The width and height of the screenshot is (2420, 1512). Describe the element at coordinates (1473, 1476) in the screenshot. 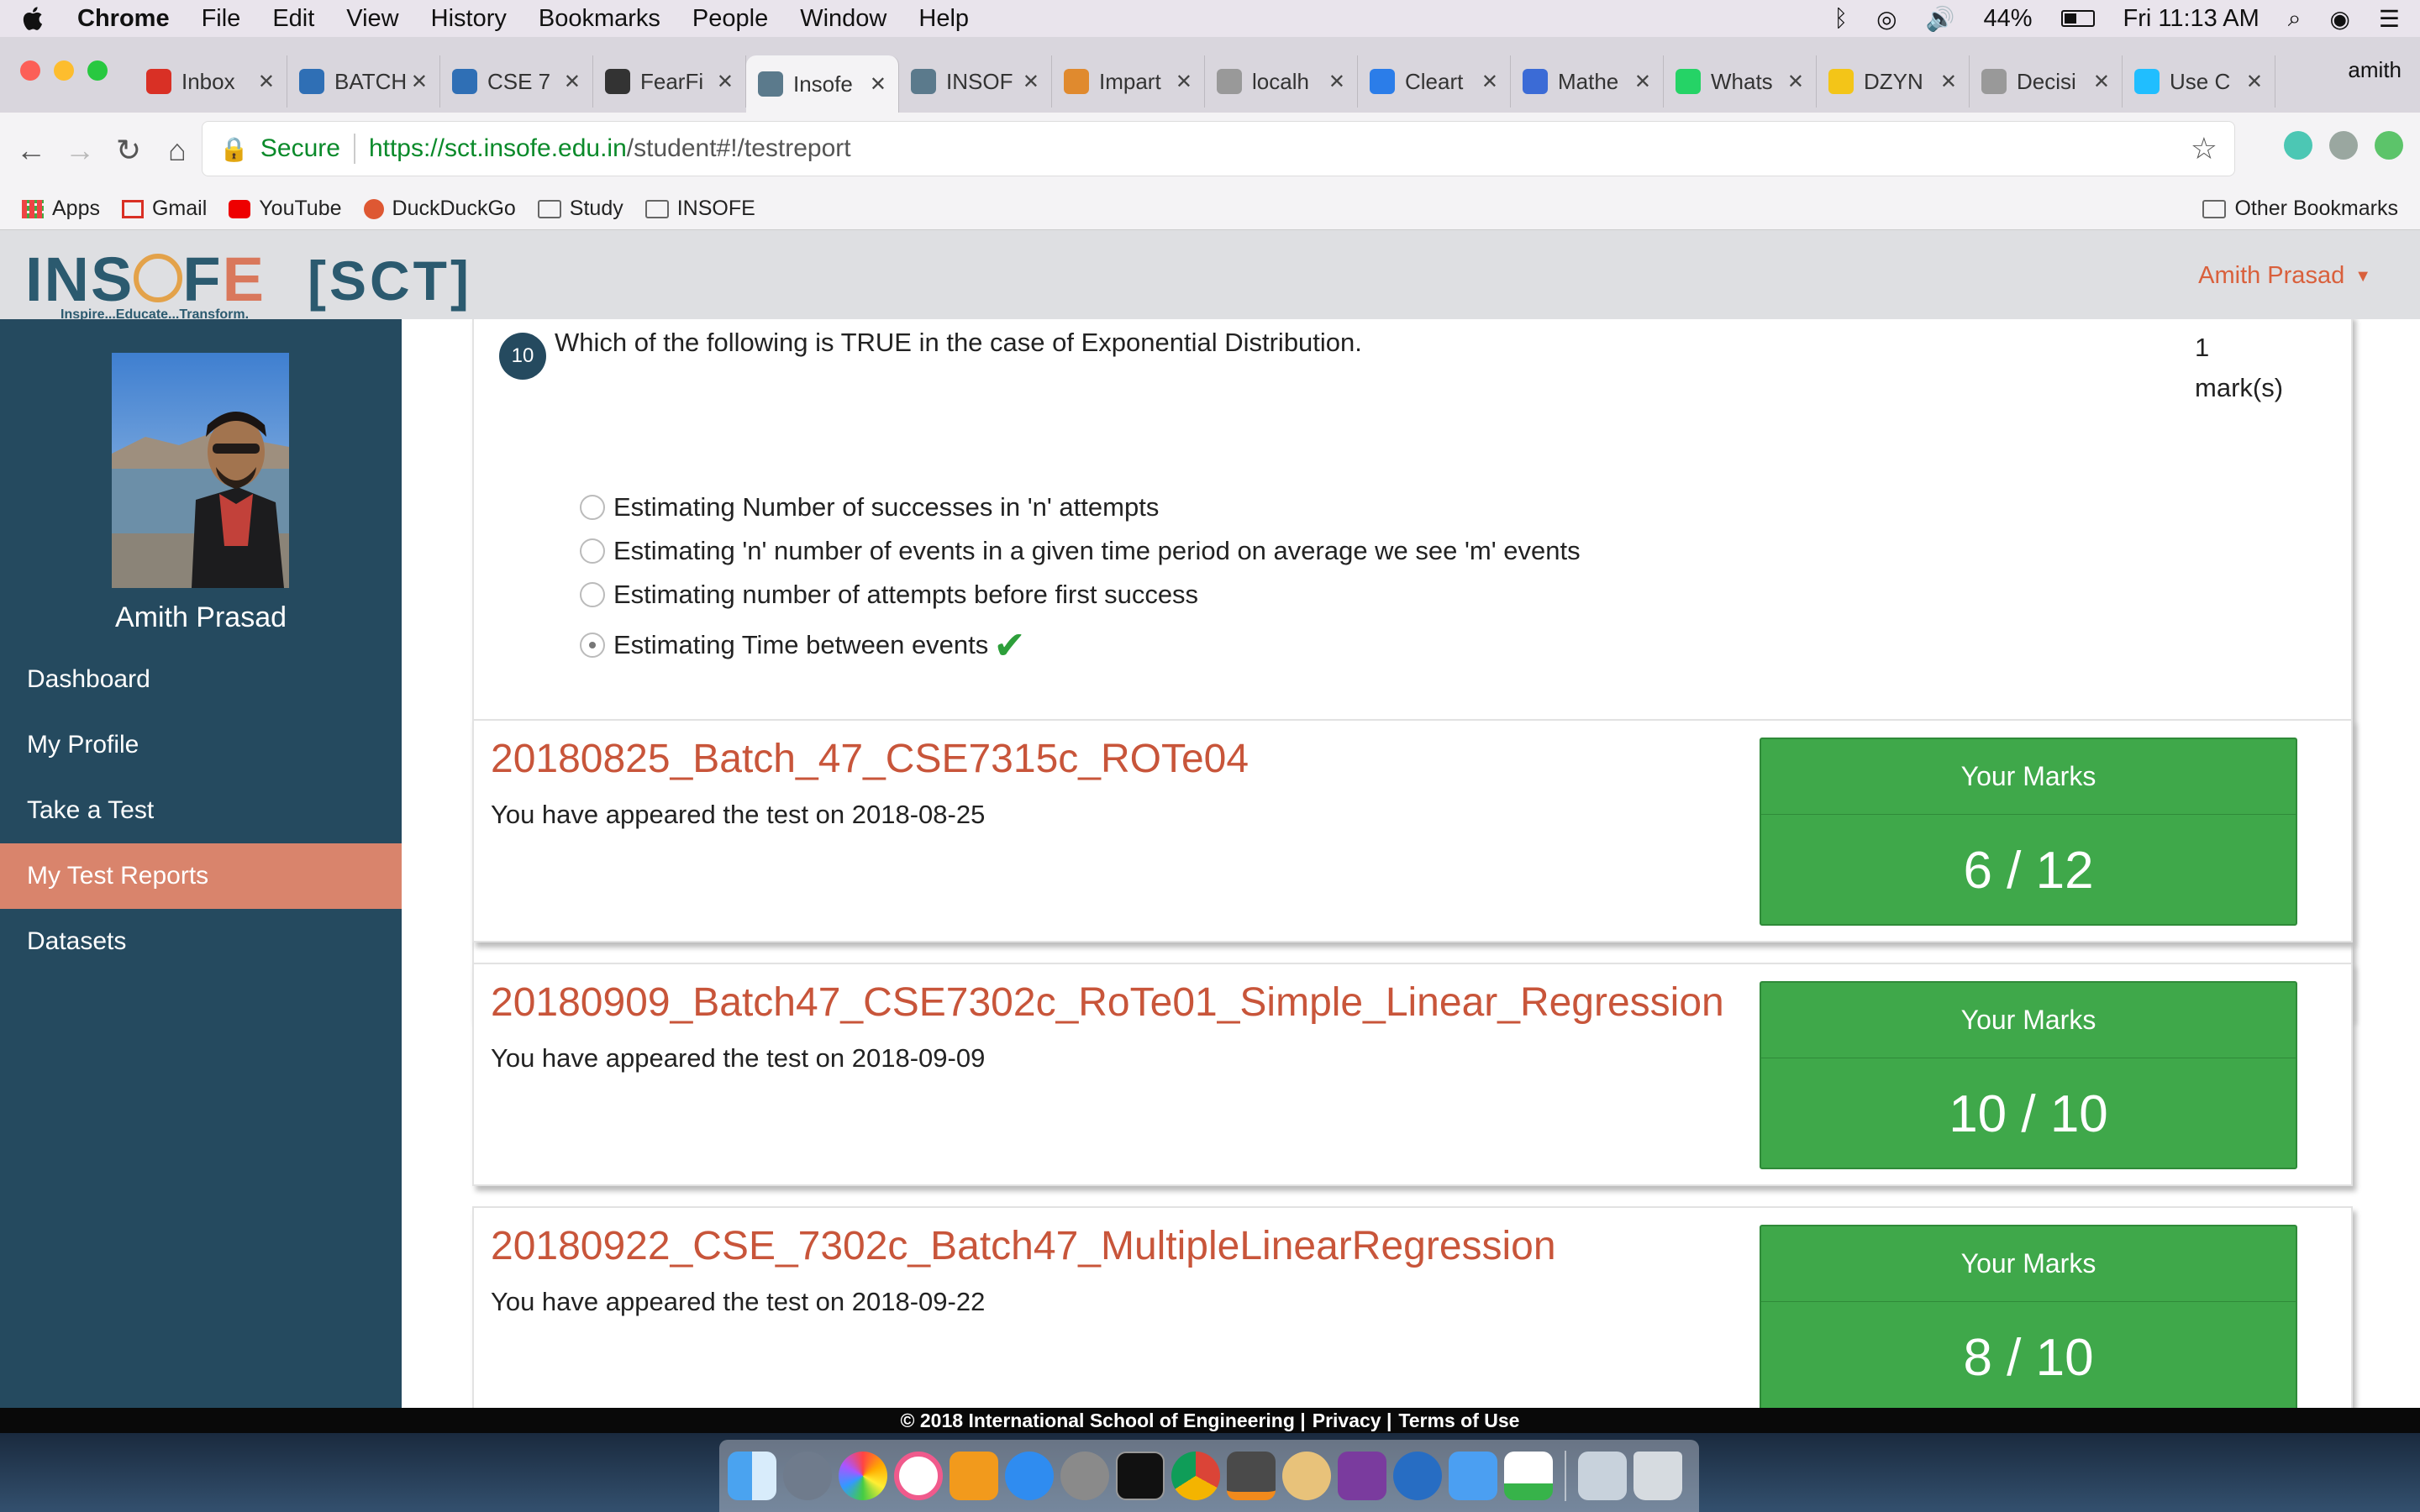

I see `xcode-icon` at that location.